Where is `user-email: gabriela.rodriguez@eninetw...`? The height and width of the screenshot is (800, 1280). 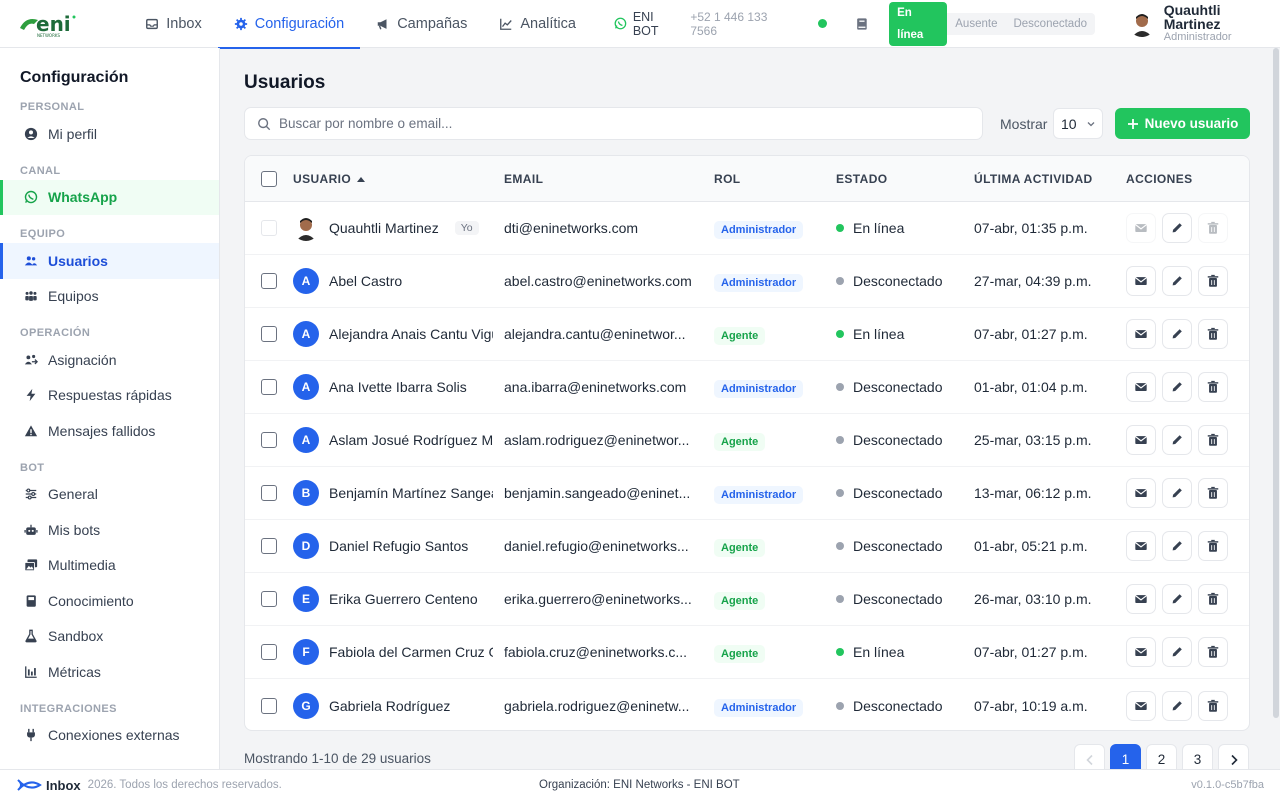 user-email: gabriela.rodriguez@eninetw... is located at coordinates (597, 705).